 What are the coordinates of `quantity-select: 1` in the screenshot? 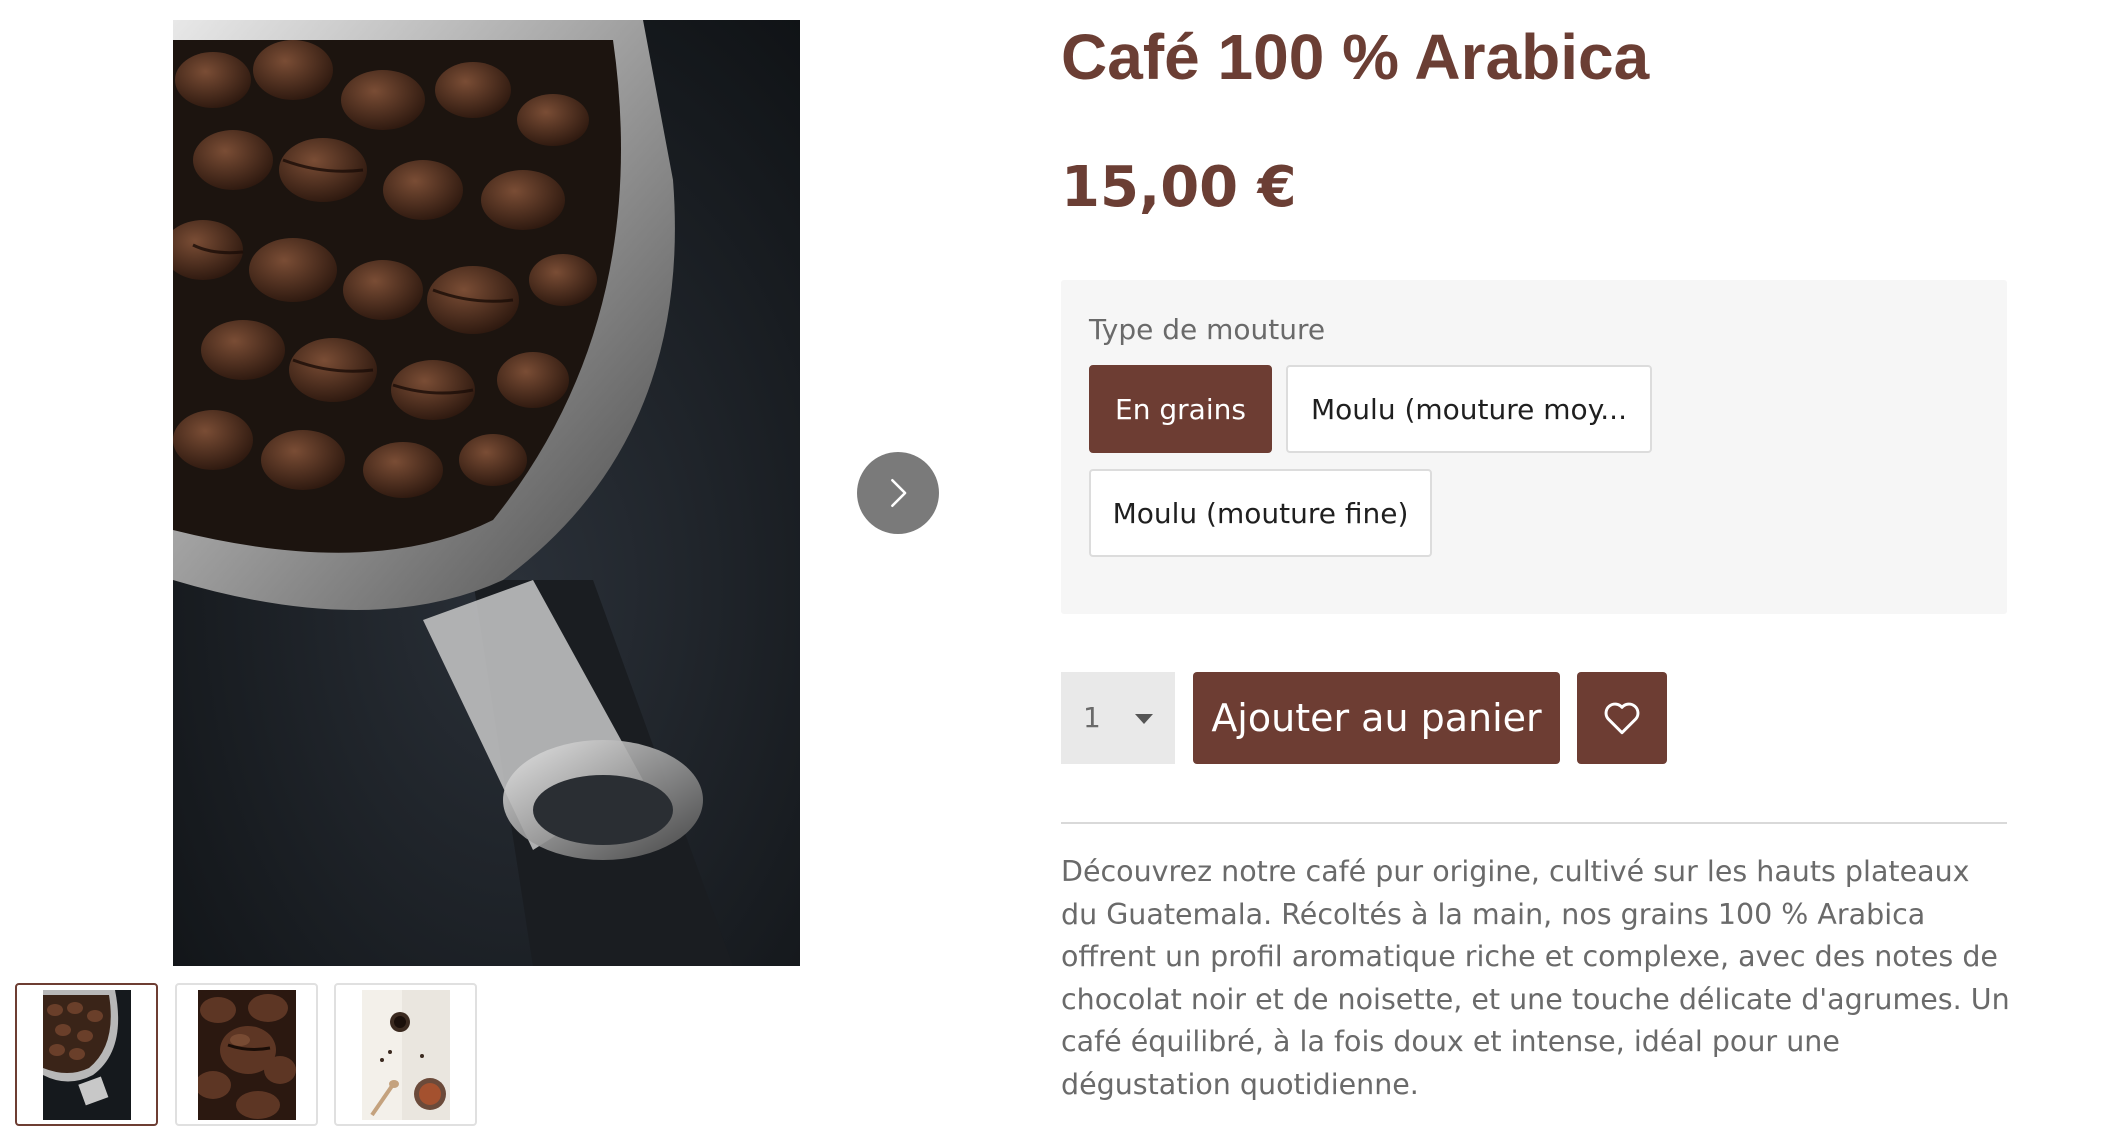 It's located at (1118, 718).